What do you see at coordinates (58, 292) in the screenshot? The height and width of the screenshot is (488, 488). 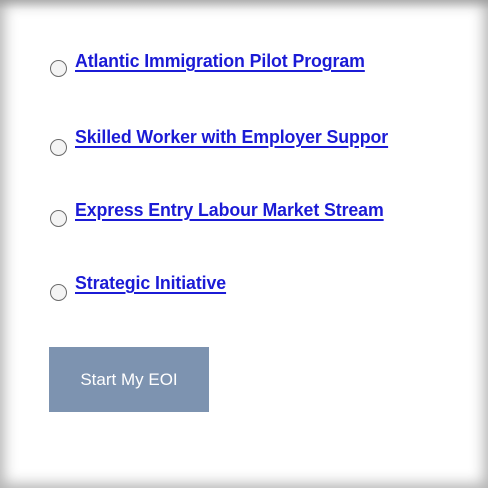 I see `radio-strategic-initiative` at bounding box center [58, 292].